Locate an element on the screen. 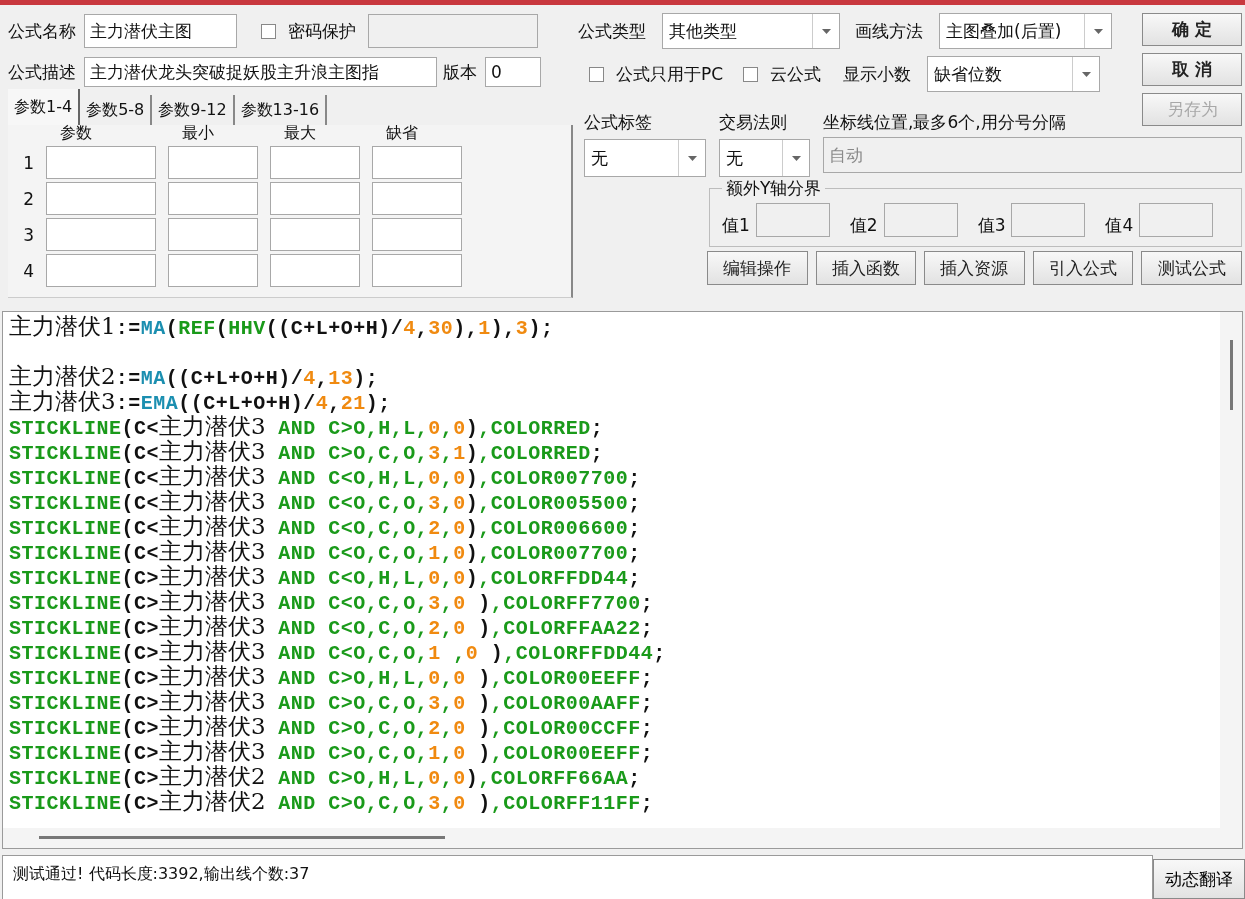 This screenshot has height=899, width=1245. status-message: 测试通过! 代码长度:3392,输出线个数:37 is located at coordinates (577, 877).